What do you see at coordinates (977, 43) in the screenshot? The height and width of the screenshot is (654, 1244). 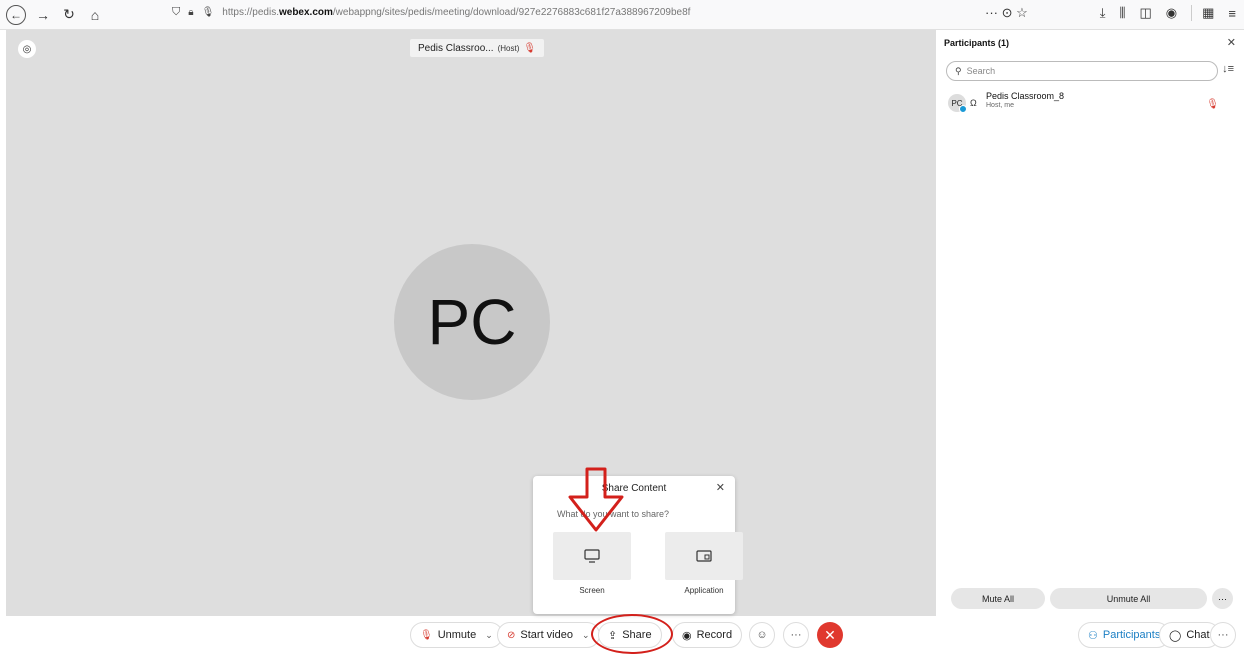 I see `participants-title: Participants (1)` at bounding box center [977, 43].